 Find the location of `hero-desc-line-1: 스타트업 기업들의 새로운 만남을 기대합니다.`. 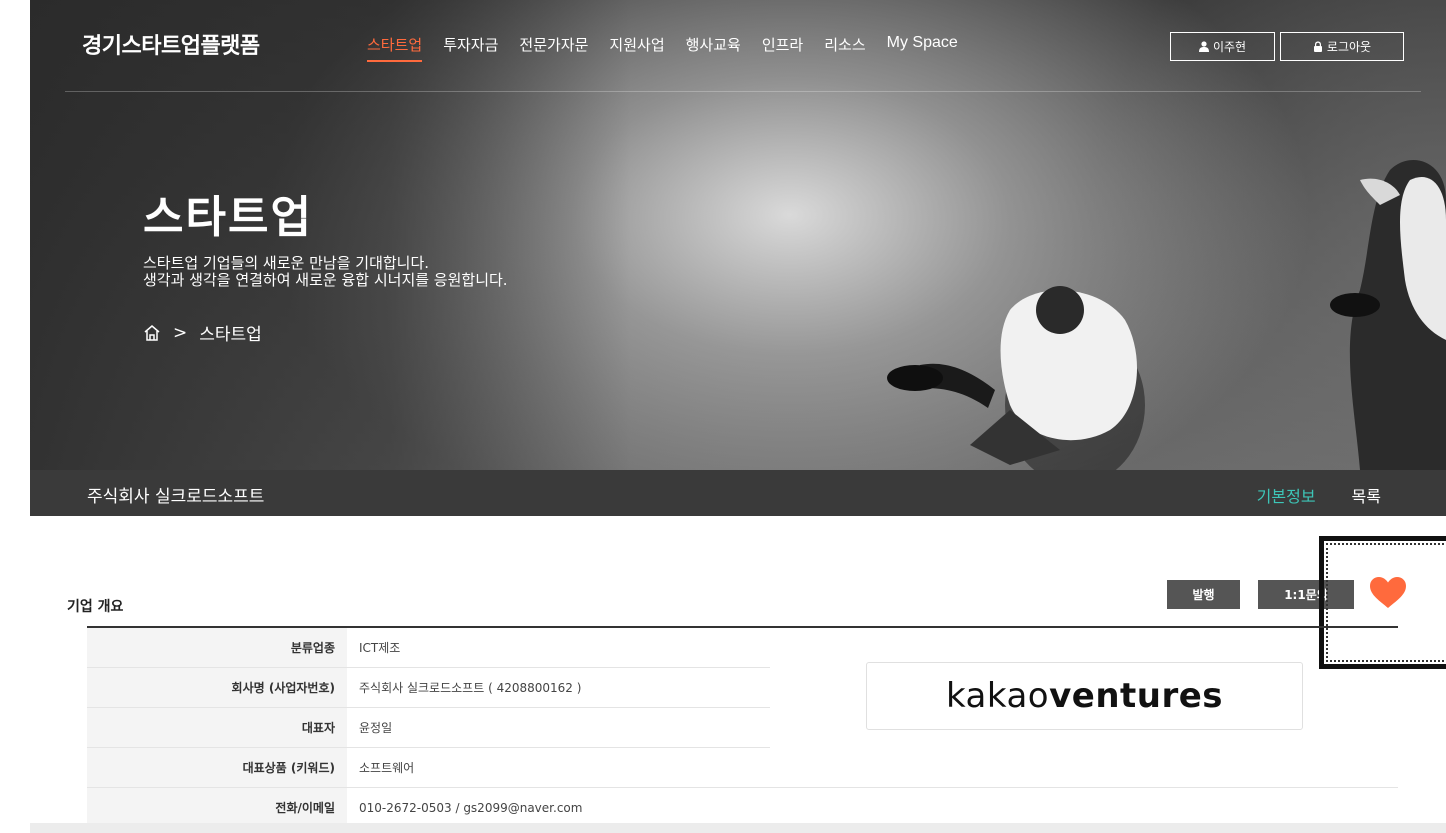

hero-desc-line-1: 스타트업 기업들의 새로운 만남을 기대합니다. is located at coordinates (286, 263).